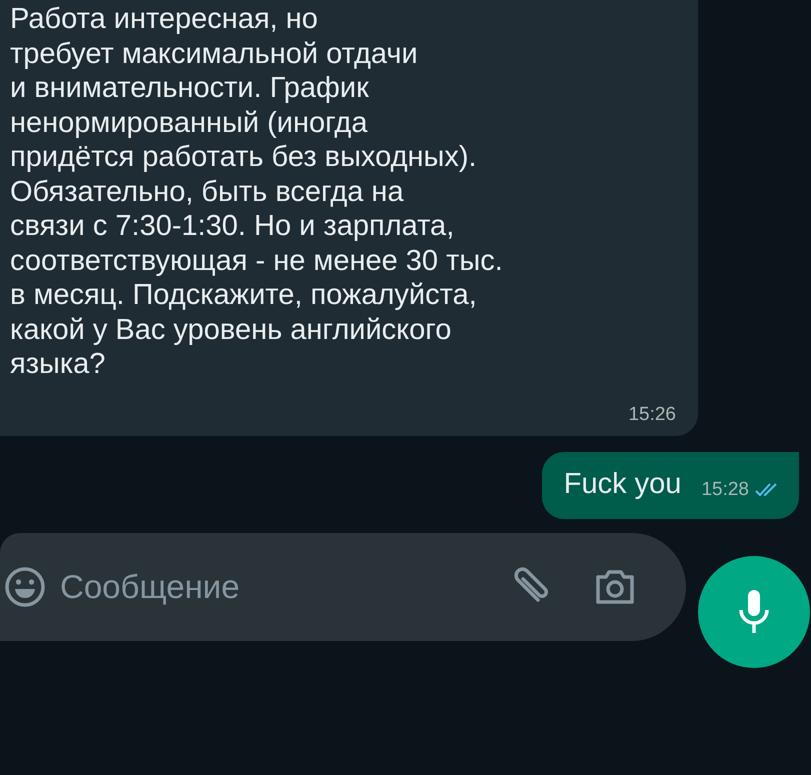  What do you see at coordinates (277, 586) in the screenshot?
I see `message-input: Сообщение` at bounding box center [277, 586].